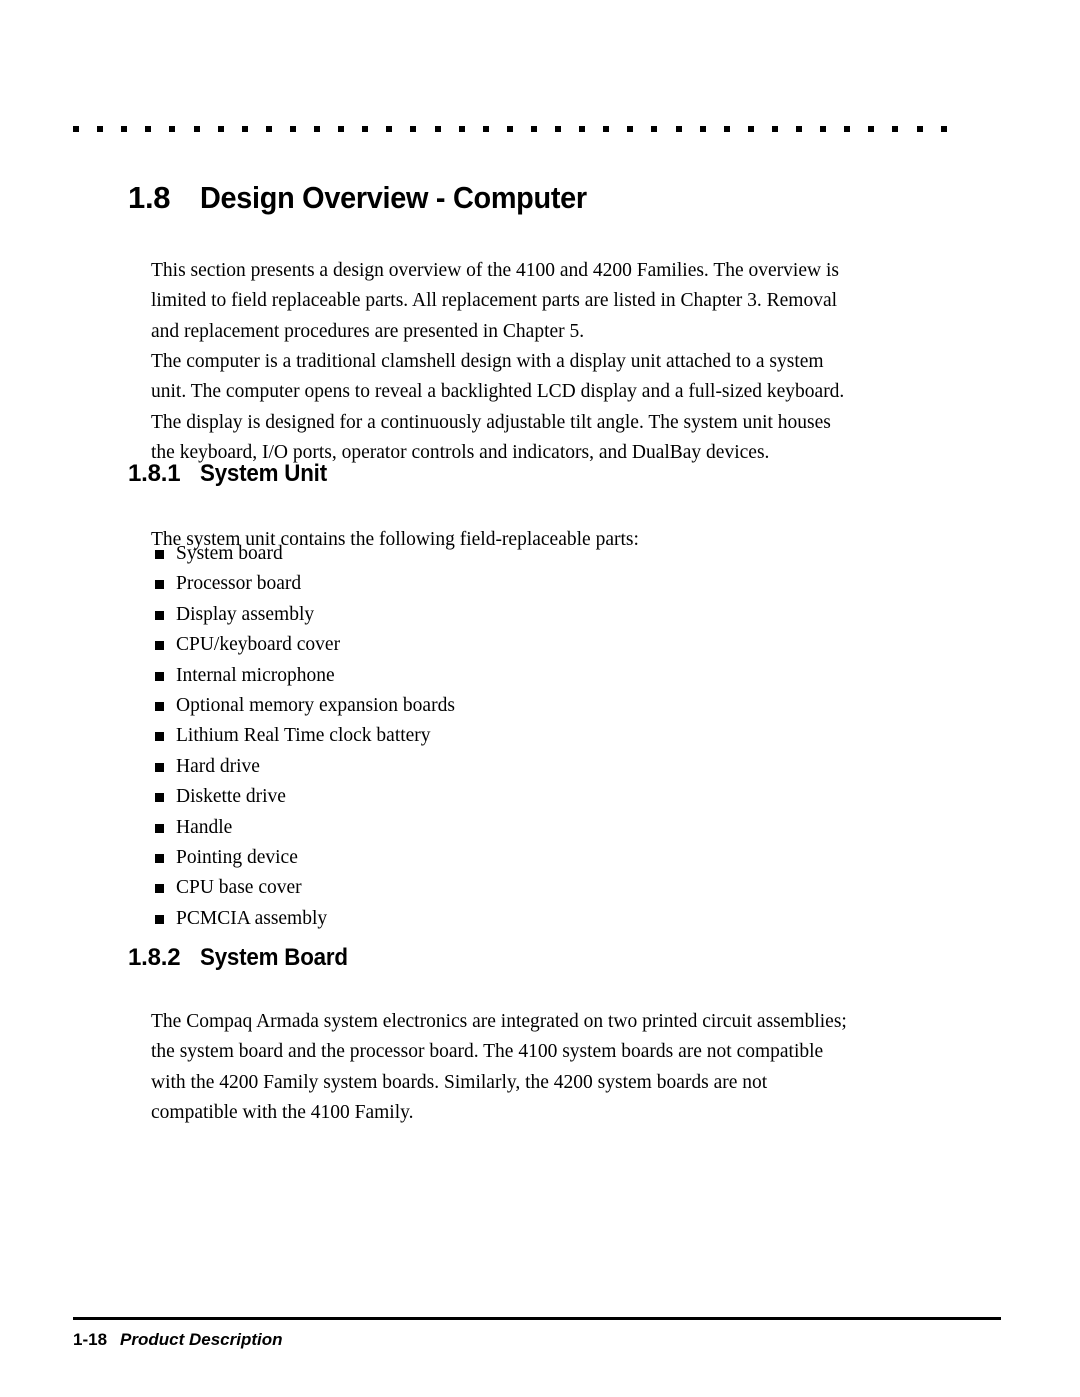  Describe the element at coordinates (245, 614) in the screenshot. I see `list-item-label: Display assembly` at that location.